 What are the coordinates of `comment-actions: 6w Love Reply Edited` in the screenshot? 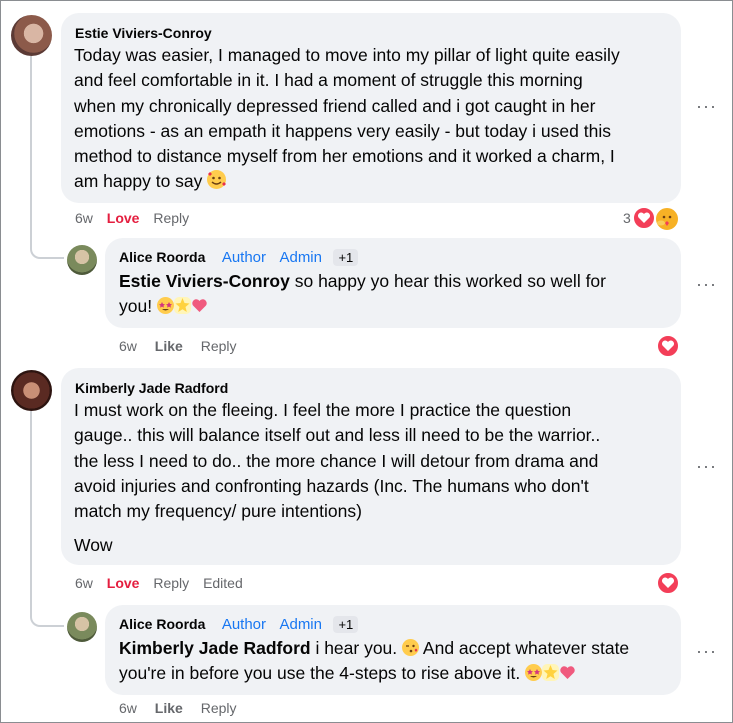 It's located at (159, 583).